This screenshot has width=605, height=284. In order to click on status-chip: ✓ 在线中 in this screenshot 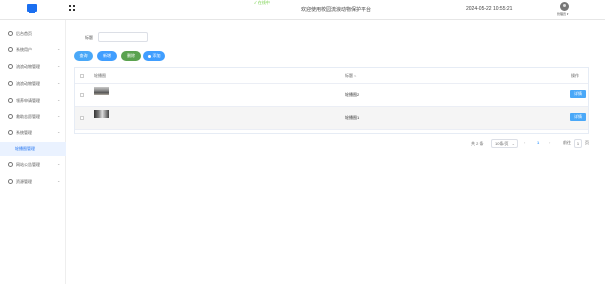, I will do `click(262, 2)`.